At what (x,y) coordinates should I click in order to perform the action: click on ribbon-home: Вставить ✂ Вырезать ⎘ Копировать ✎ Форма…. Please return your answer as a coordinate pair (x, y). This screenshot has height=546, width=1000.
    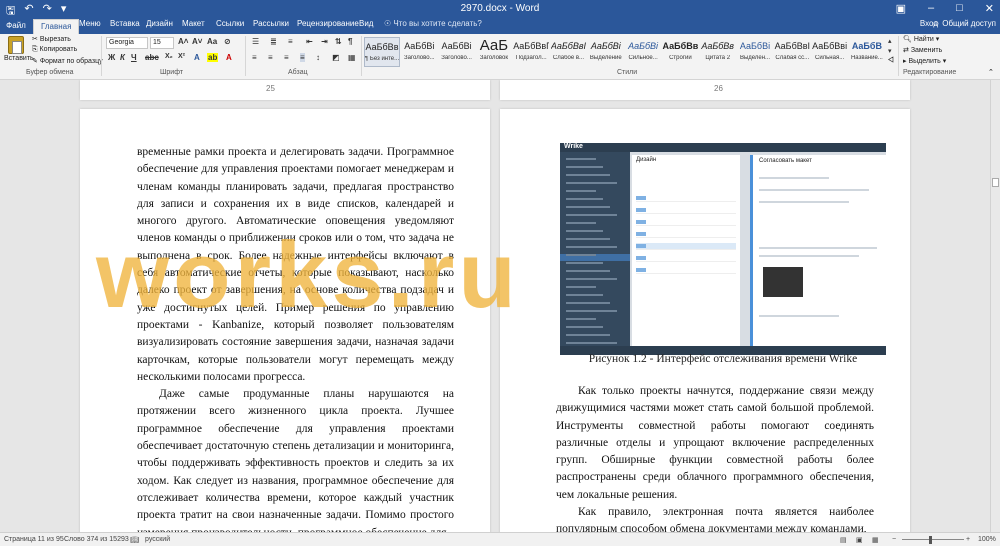
    Looking at the image, I should click on (500, 57).